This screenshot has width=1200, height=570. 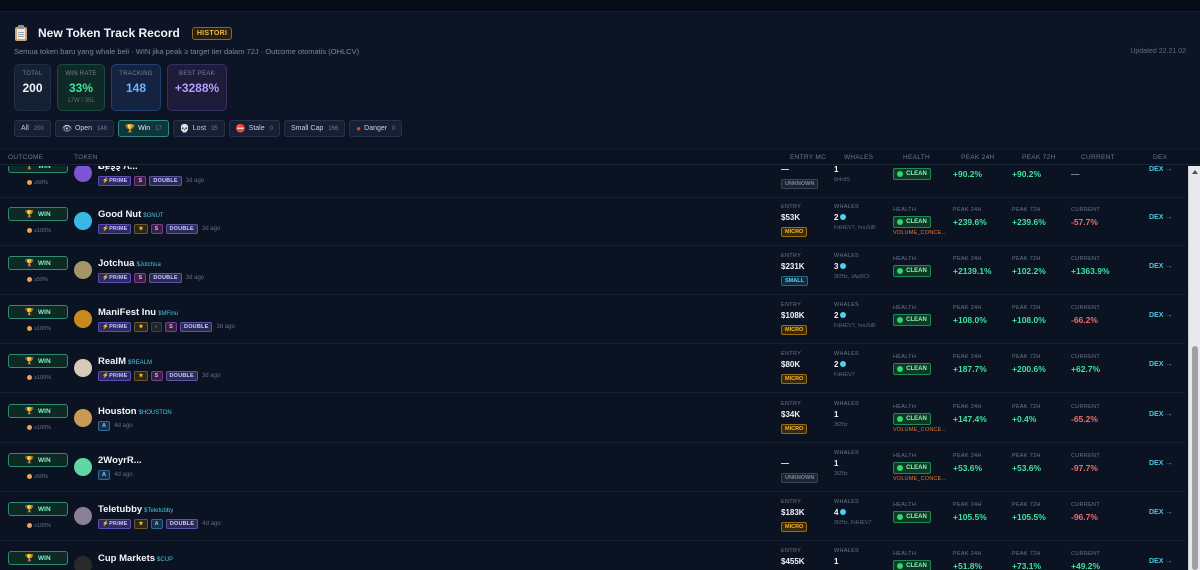 I want to click on filter-label: Lost, so click(x=199, y=128).